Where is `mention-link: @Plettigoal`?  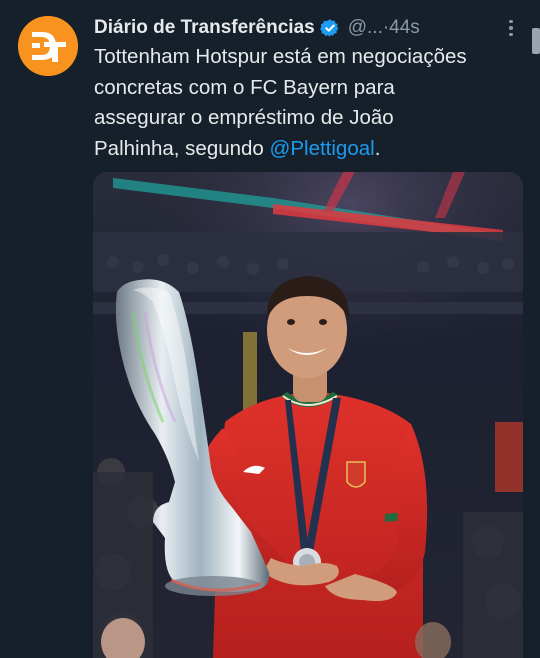 mention-link: @Plettigoal is located at coordinates (322, 148).